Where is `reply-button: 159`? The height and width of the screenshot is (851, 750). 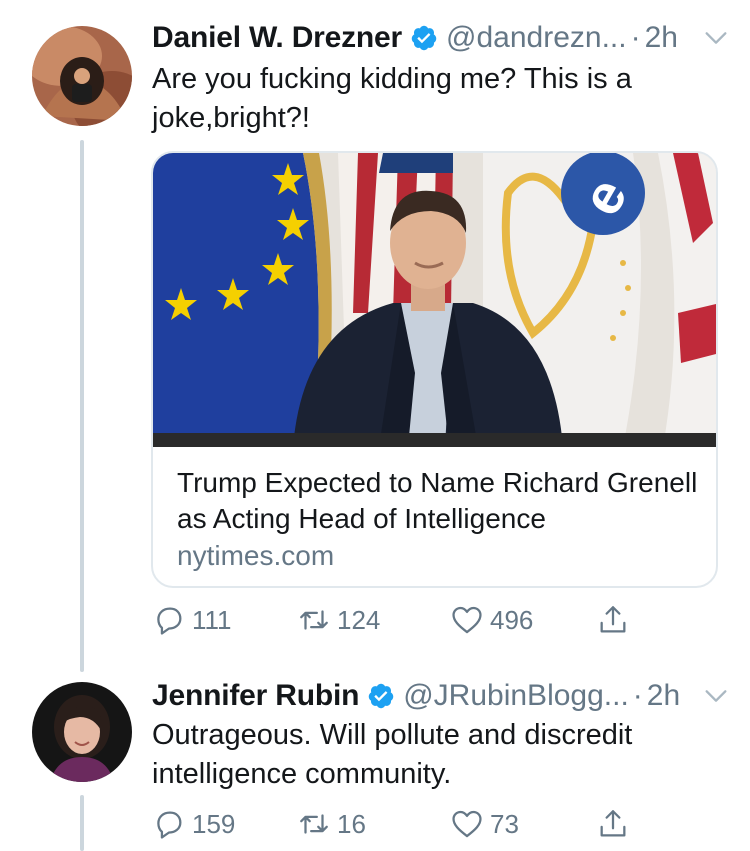 reply-button: 159 is located at coordinates (193, 824).